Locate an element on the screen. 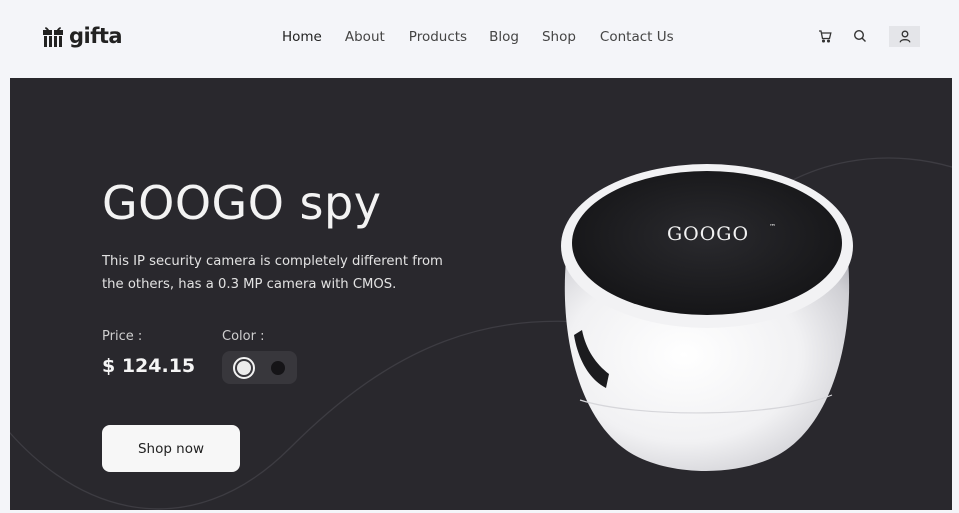  account-button is located at coordinates (904, 36).